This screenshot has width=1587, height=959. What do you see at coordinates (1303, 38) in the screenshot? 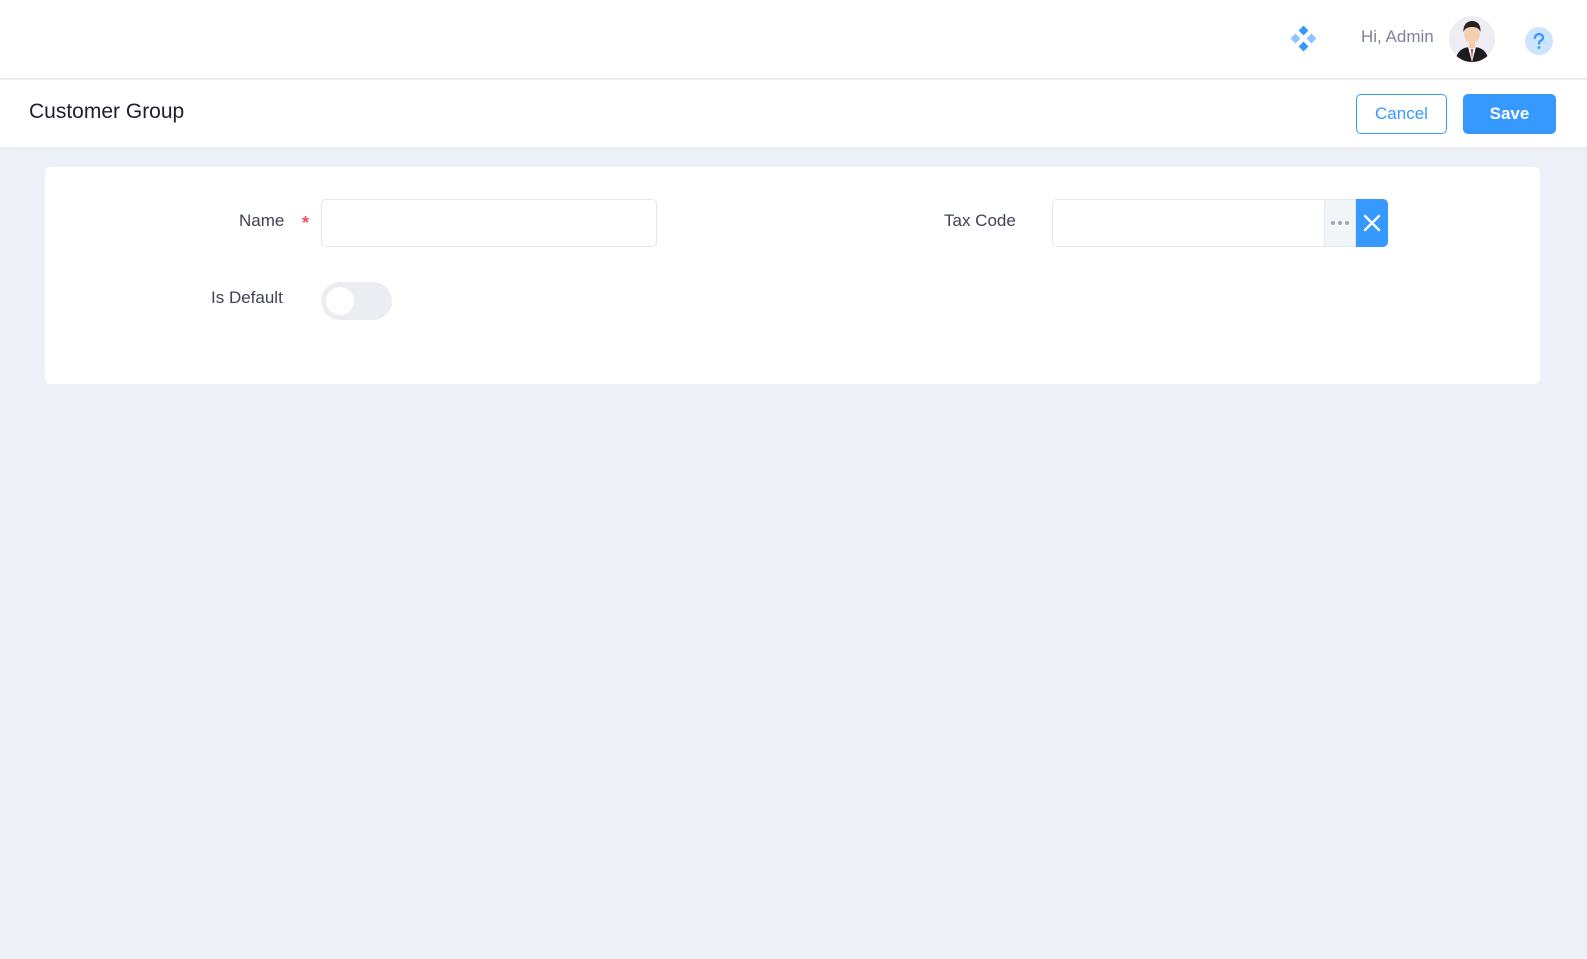
I see `apps-diamond-icon` at bounding box center [1303, 38].